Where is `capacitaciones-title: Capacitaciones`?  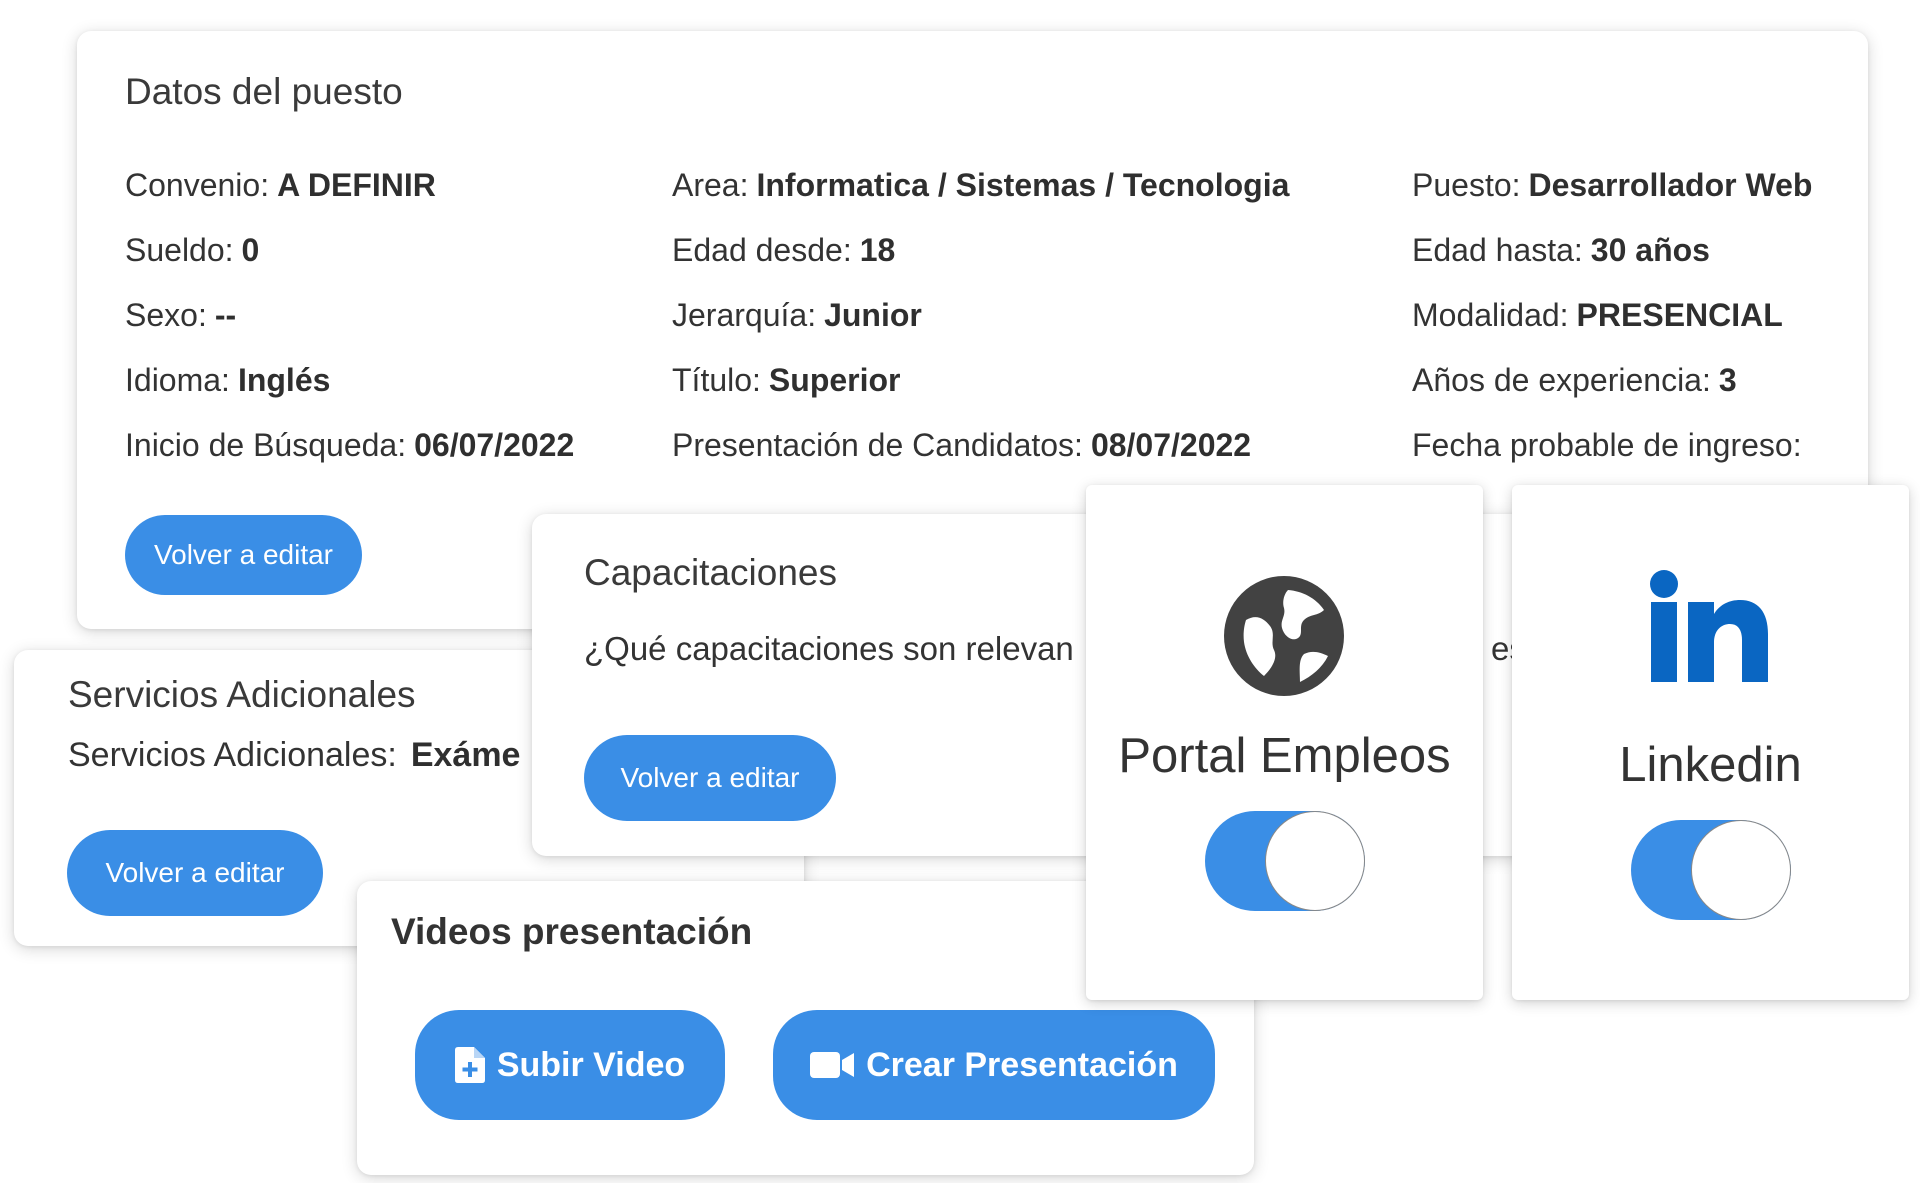 capacitaciones-title: Capacitaciones is located at coordinates (710, 572).